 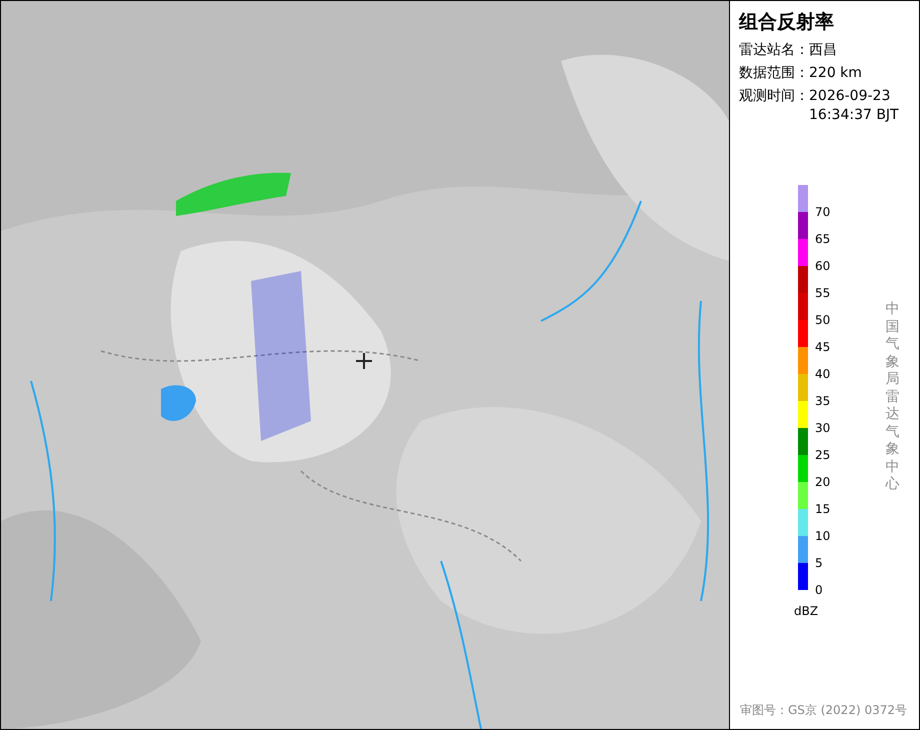 What do you see at coordinates (822, 482) in the screenshot?
I see `legend-label: 20` at bounding box center [822, 482].